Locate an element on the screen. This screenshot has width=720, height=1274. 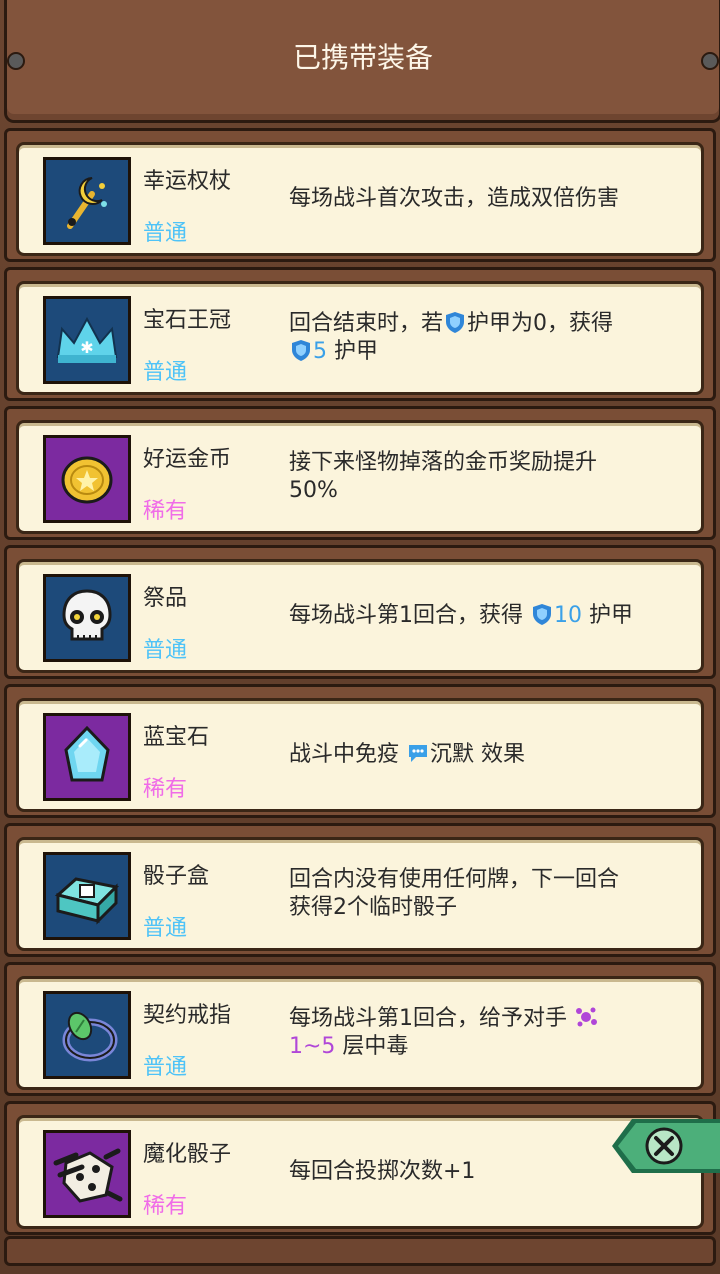
item-name: 魔化骰子 is located at coordinates (187, 1154).